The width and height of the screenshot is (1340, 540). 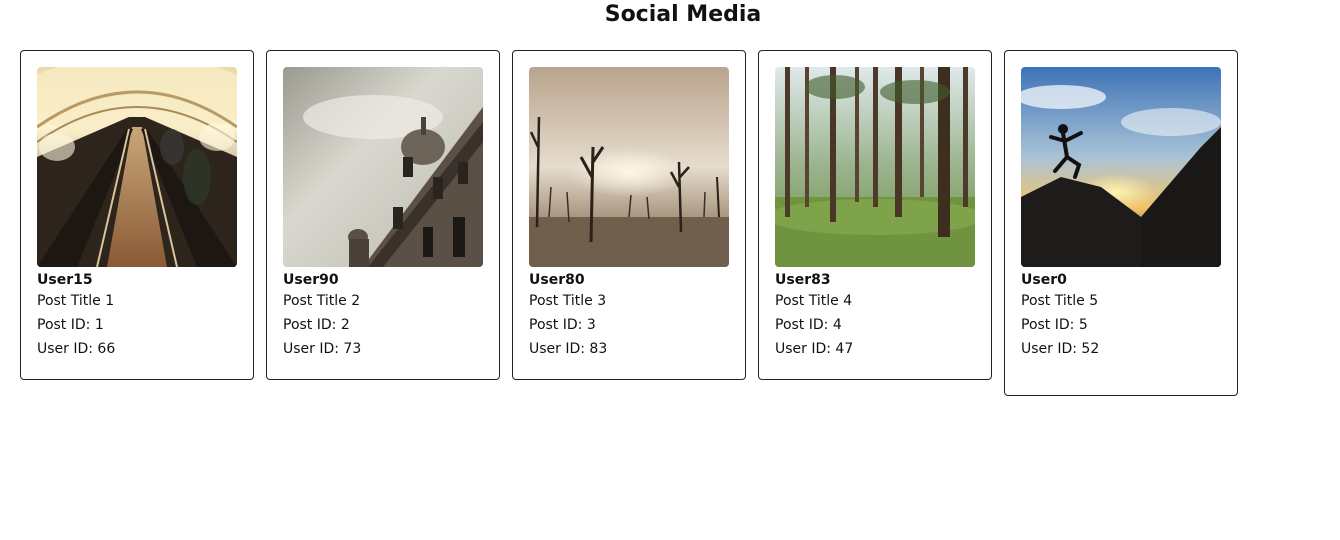 What do you see at coordinates (683, 14) in the screenshot?
I see `page-title: Social Media` at bounding box center [683, 14].